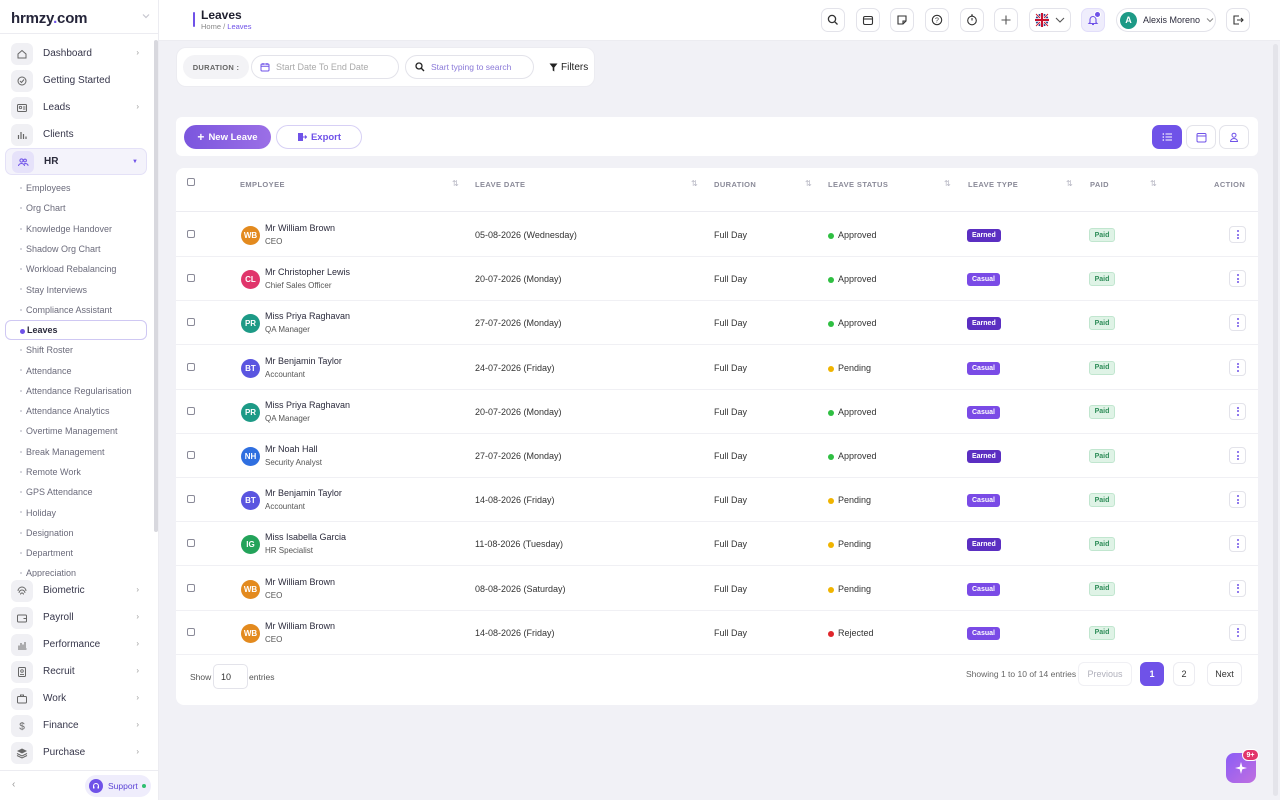  I want to click on support-button: Support, so click(118, 786).